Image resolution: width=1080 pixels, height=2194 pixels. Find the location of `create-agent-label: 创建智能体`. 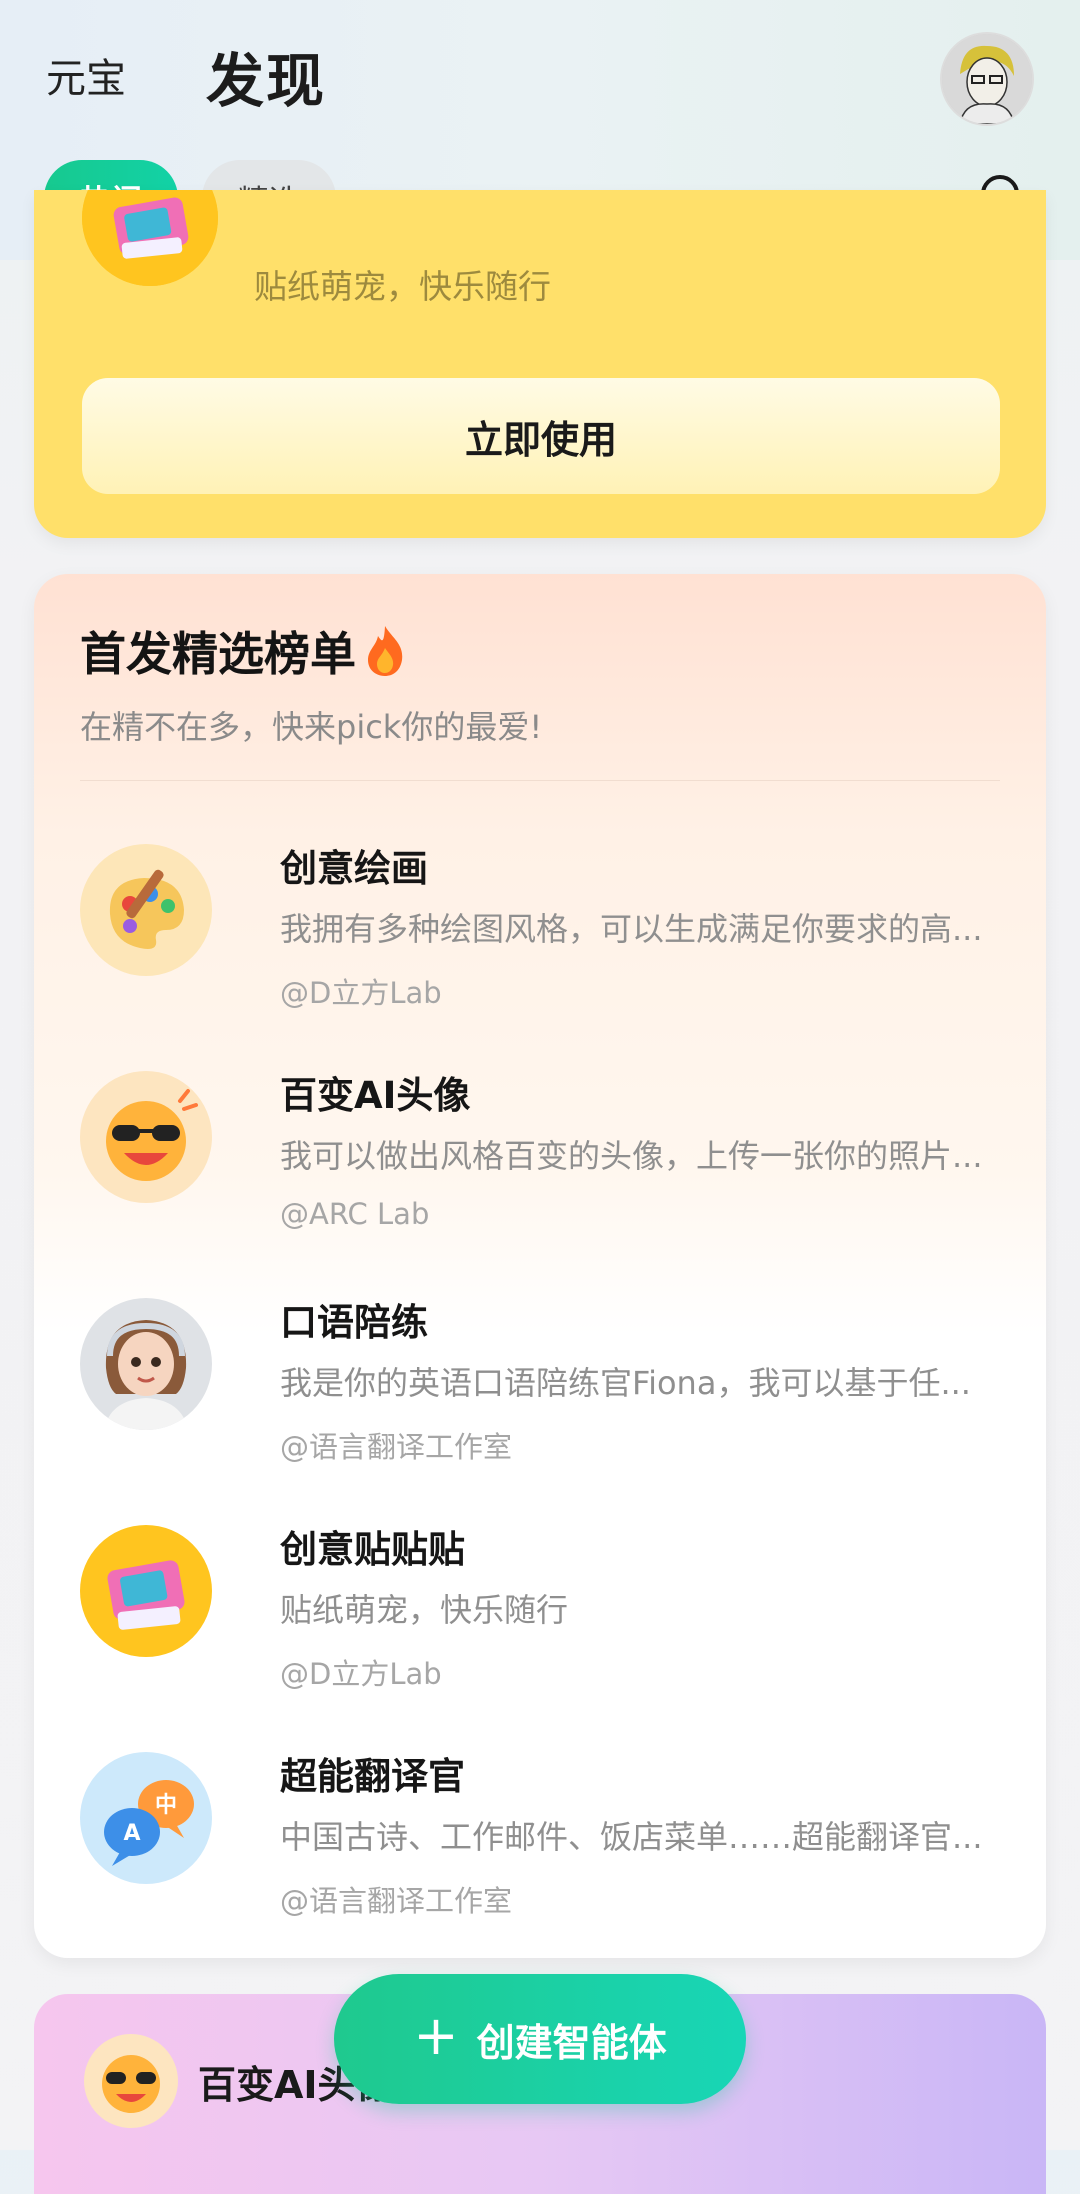

create-agent-label: 创建智能体 is located at coordinates (571, 2042).